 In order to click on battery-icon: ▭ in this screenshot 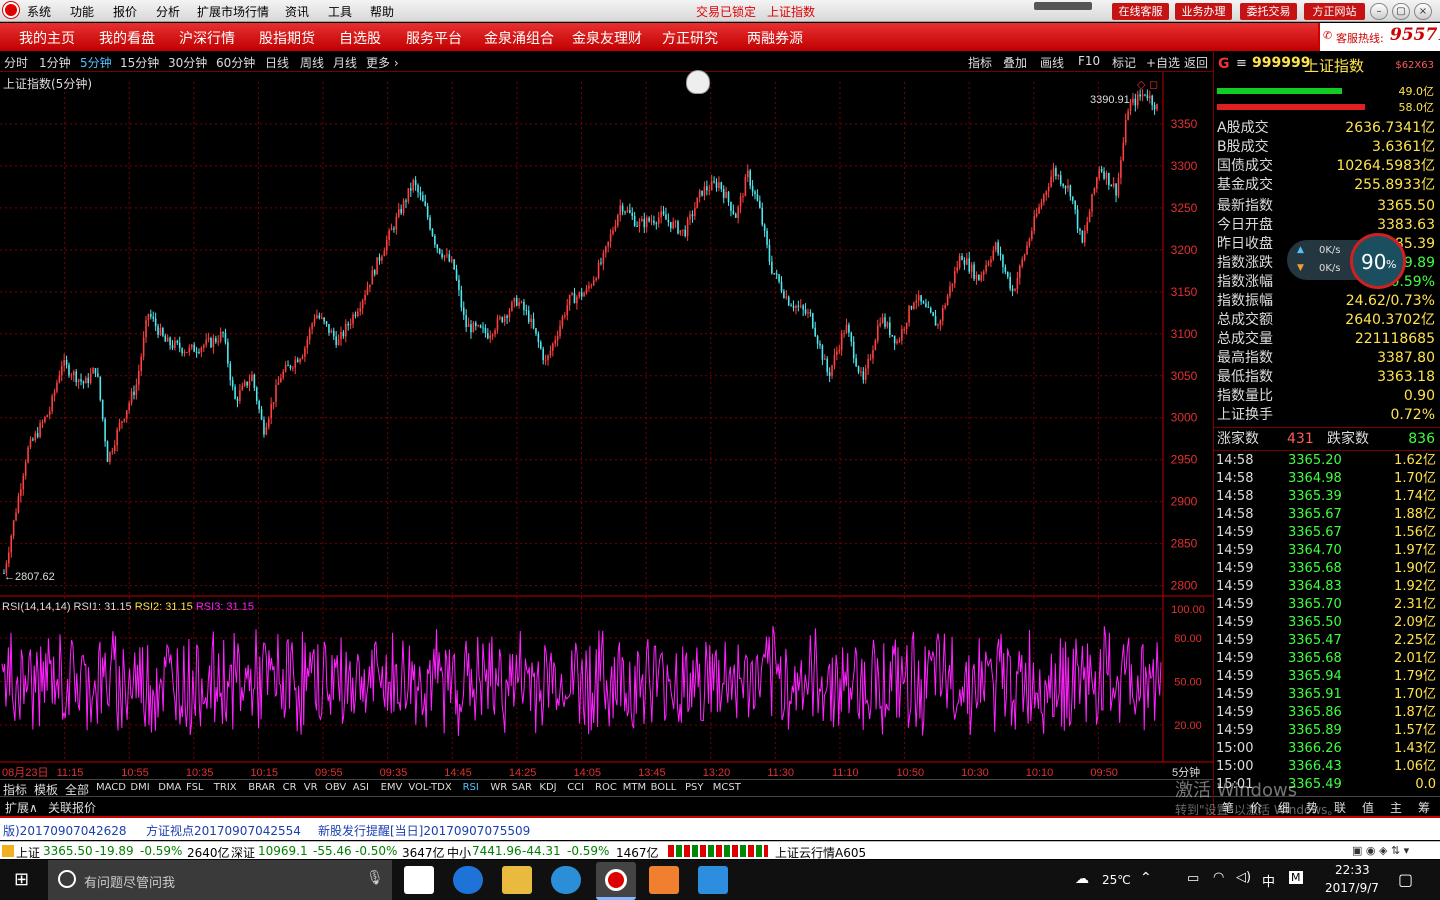, I will do `click(1193, 878)`.